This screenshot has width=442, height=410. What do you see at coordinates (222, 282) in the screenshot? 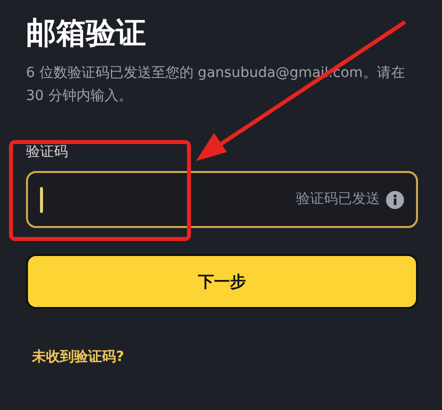
I see `next-button: 下一步` at bounding box center [222, 282].